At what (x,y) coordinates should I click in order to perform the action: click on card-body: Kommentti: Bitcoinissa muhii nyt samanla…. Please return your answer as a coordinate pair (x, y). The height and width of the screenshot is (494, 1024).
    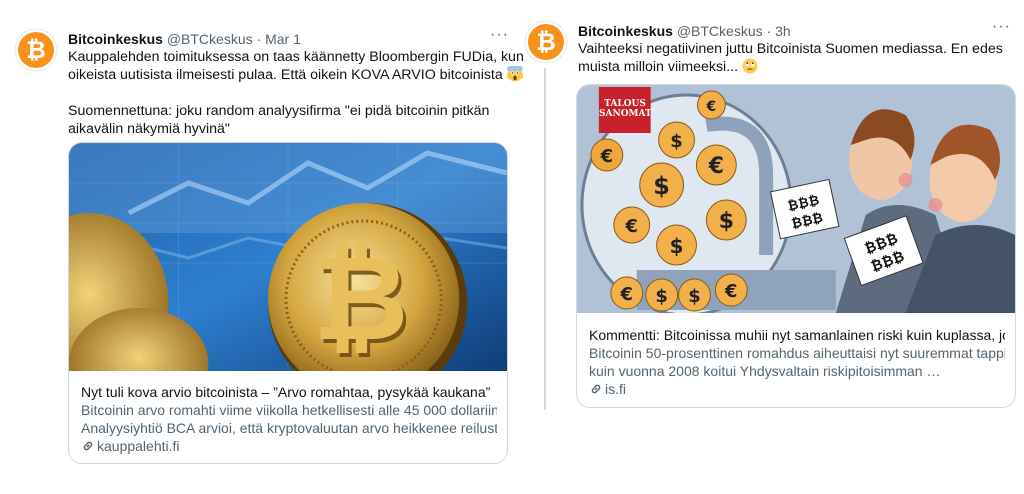
    Looking at the image, I should click on (797, 362).